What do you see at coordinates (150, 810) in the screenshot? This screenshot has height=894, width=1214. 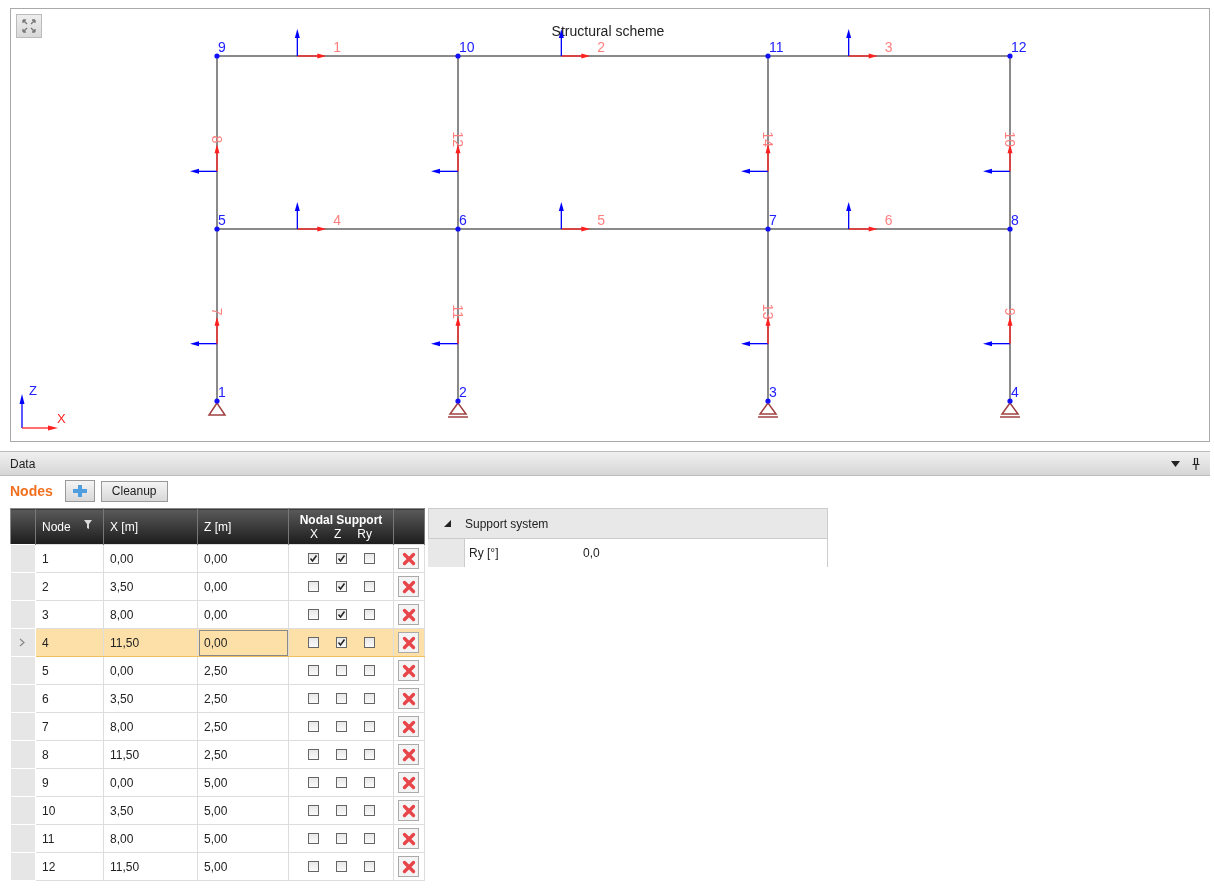 I see `table-cell: 3,50` at bounding box center [150, 810].